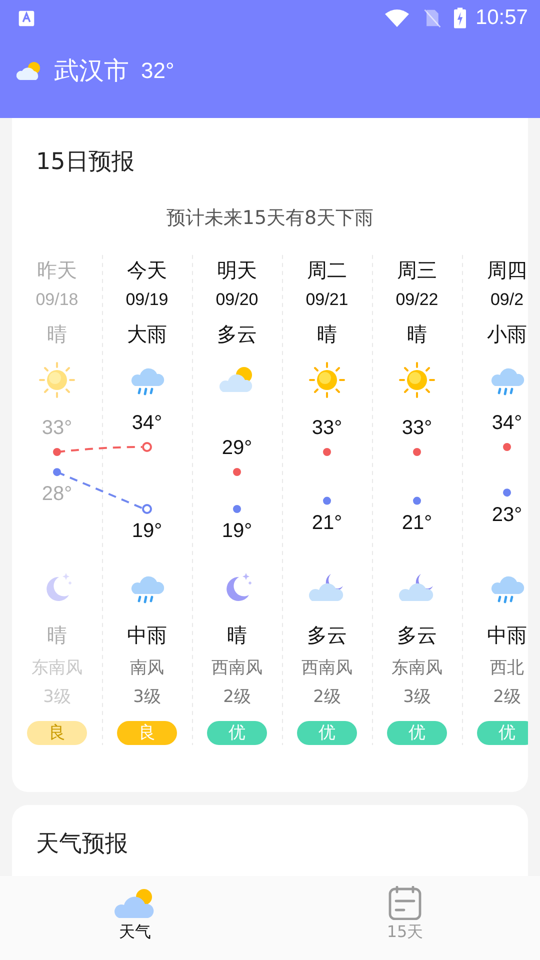 This screenshot has width=540, height=960. Describe the element at coordinates (147, 334) in the screenshot. I see `day-weather: 大雨` at that location.